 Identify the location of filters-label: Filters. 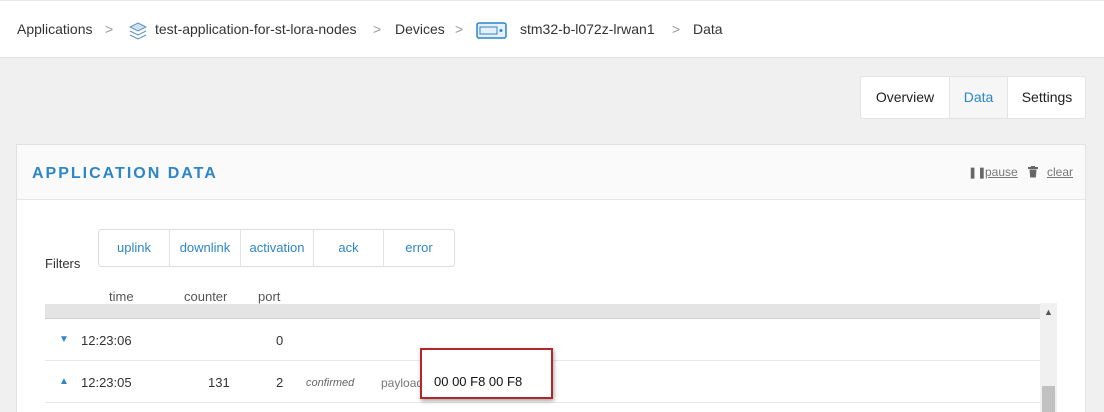
(63, 263).